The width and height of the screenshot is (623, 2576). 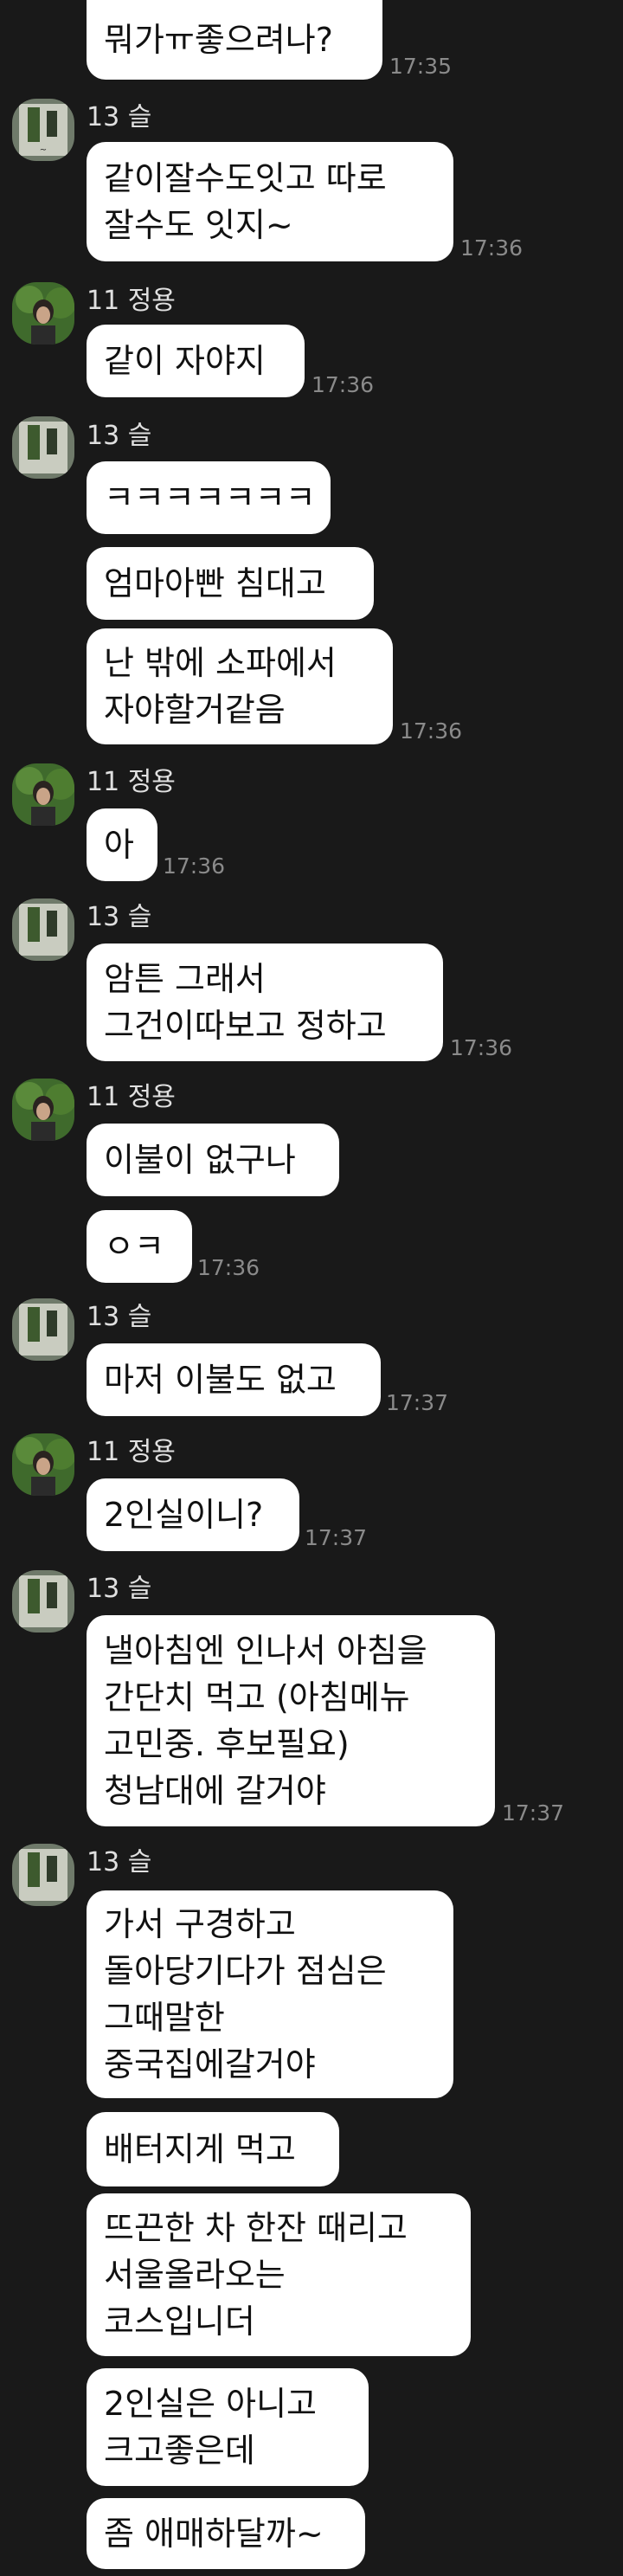 I want to click on message-bubble: 2인실은 아니고 크고좋은데, so click(x=228, y=2427).